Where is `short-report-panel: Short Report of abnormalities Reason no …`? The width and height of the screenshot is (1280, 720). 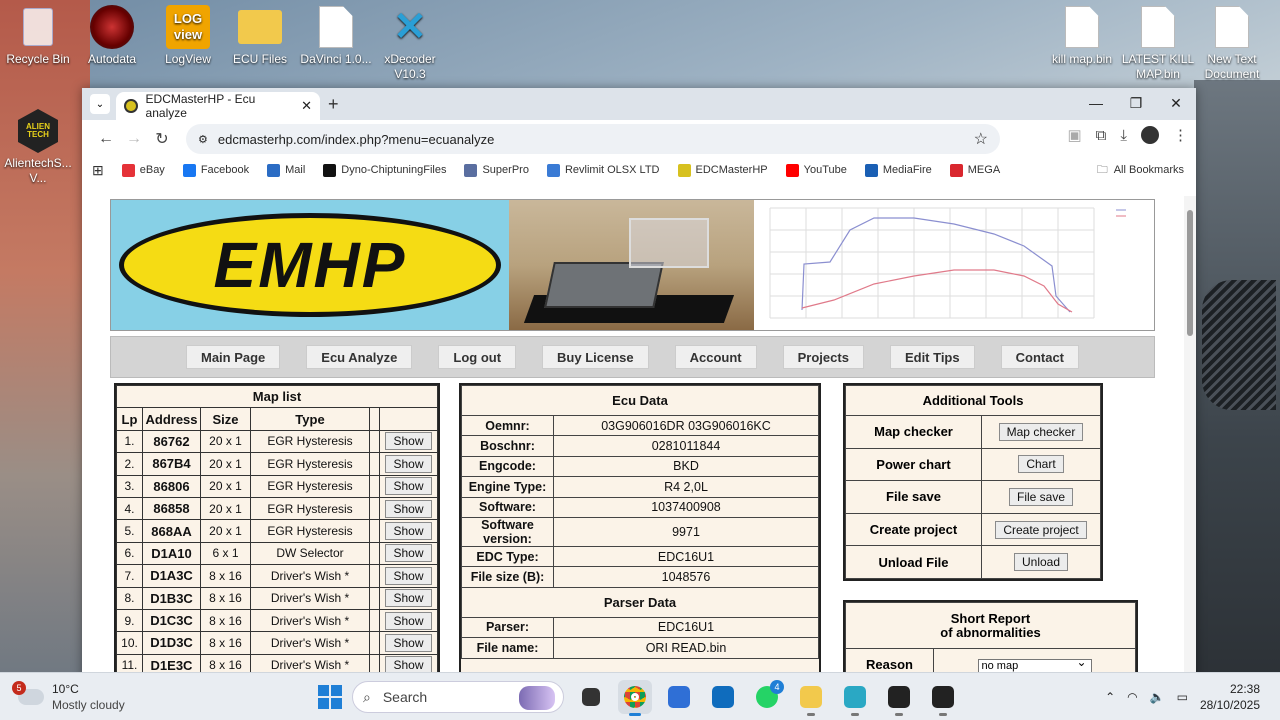 short-report-panel: Short Report of abnormalities Reason no … is located at coordinates (990, 640).